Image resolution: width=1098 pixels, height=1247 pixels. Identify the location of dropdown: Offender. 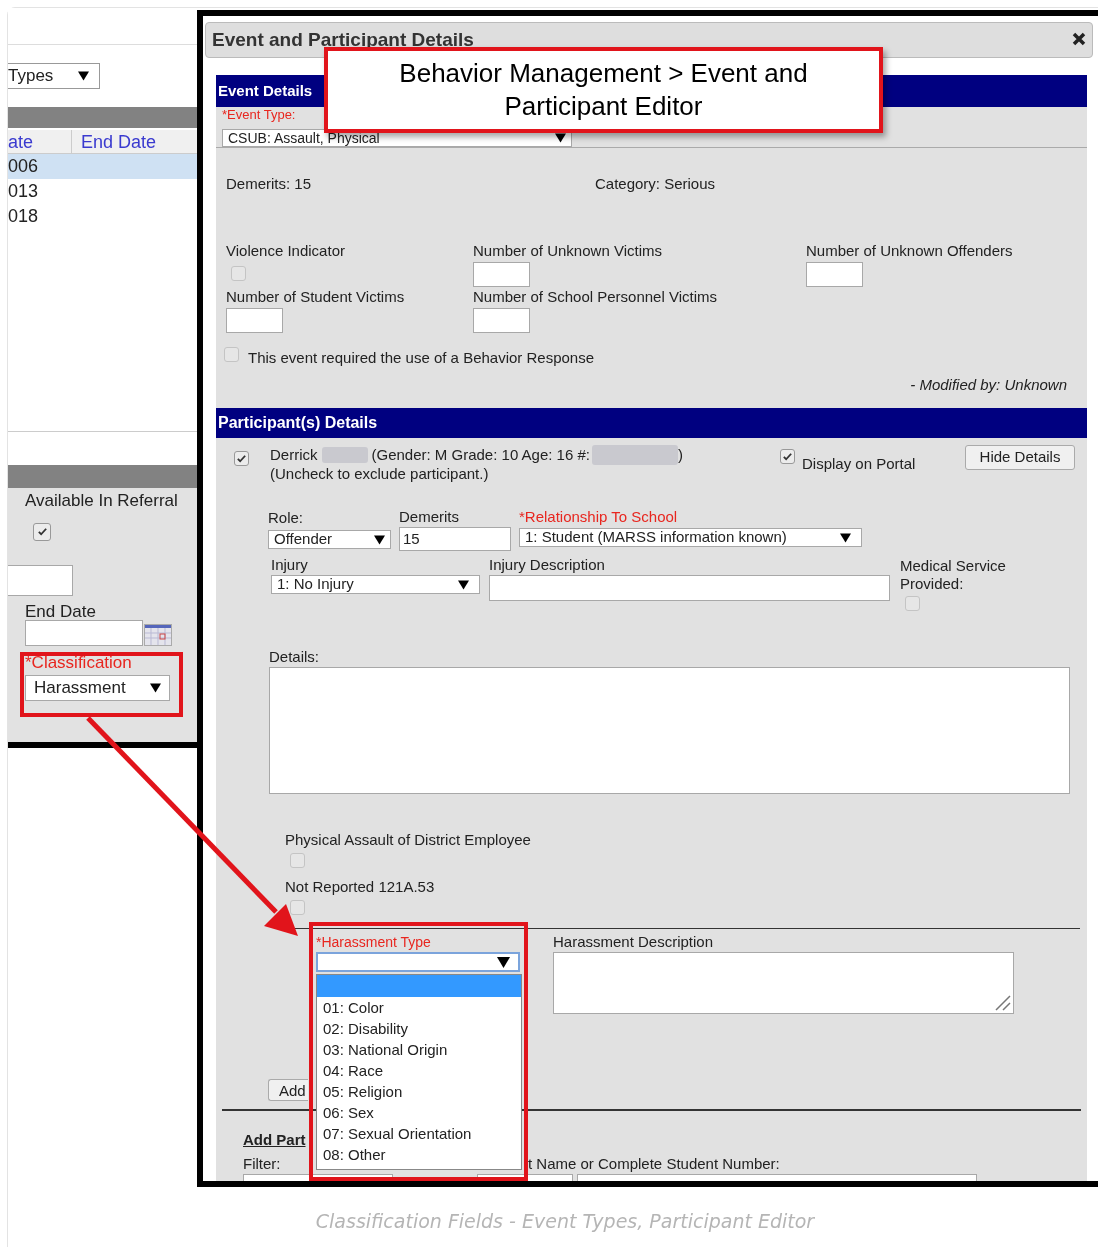
(329, 539).